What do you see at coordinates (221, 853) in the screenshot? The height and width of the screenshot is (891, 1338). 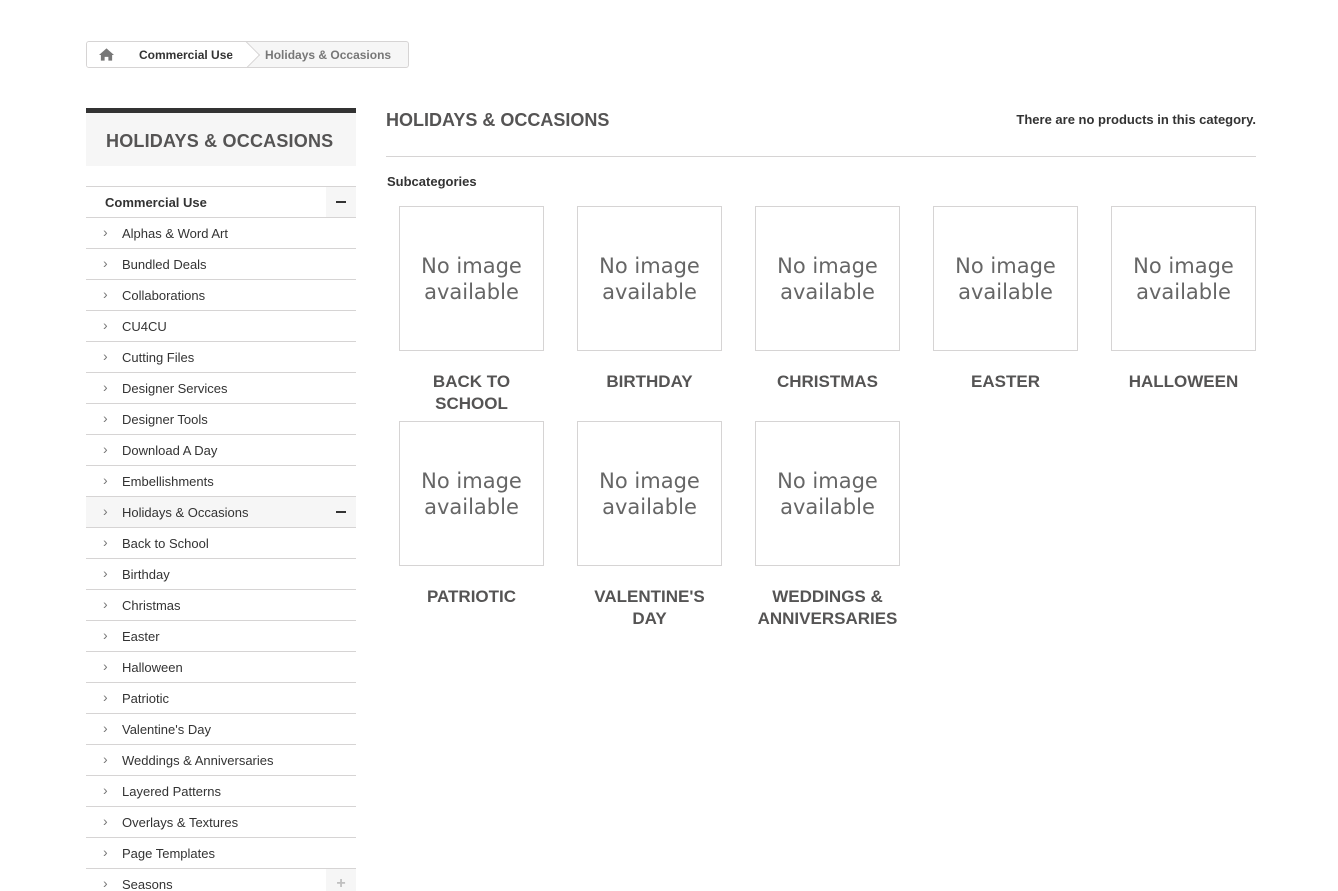 I see `sidebar-item-page-templates: › Page Templates` at bounding box center [221, 853].